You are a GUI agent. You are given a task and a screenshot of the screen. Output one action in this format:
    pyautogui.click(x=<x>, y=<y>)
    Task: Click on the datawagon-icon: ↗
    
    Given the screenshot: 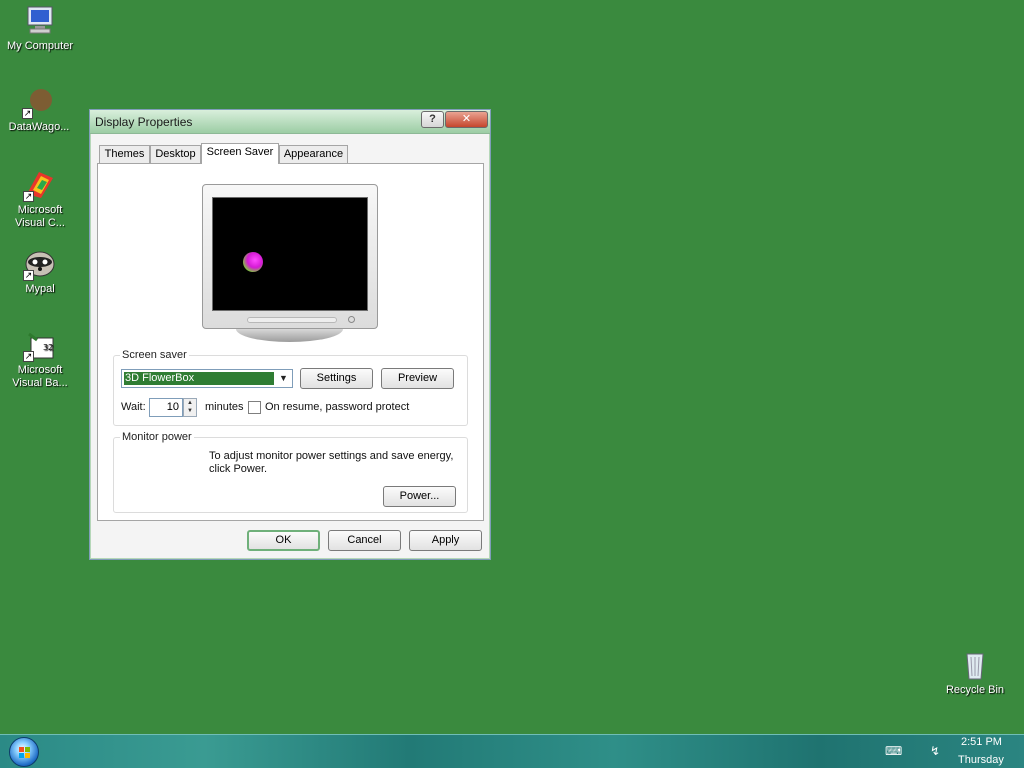 What is the action you would take?
    pyautogui.click(x=39, y=102)
    